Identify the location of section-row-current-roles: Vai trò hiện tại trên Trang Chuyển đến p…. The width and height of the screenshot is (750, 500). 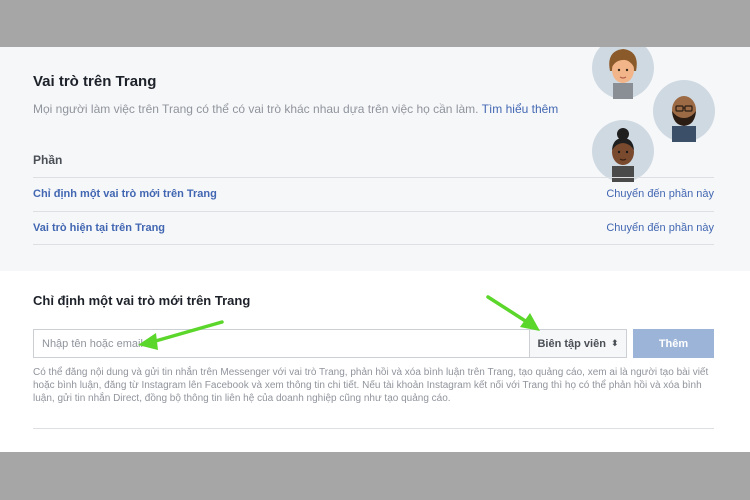
(373, 228).